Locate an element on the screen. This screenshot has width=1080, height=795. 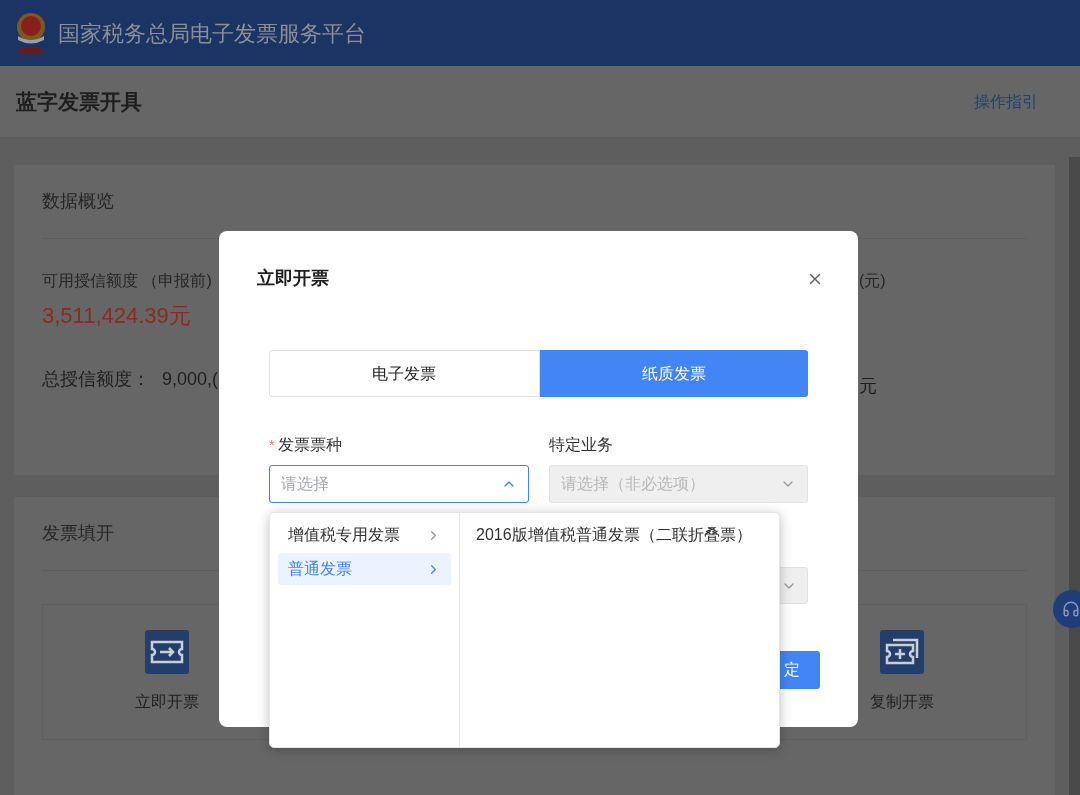
tile-label: 复制开票 is located at coordinates (902, 702).